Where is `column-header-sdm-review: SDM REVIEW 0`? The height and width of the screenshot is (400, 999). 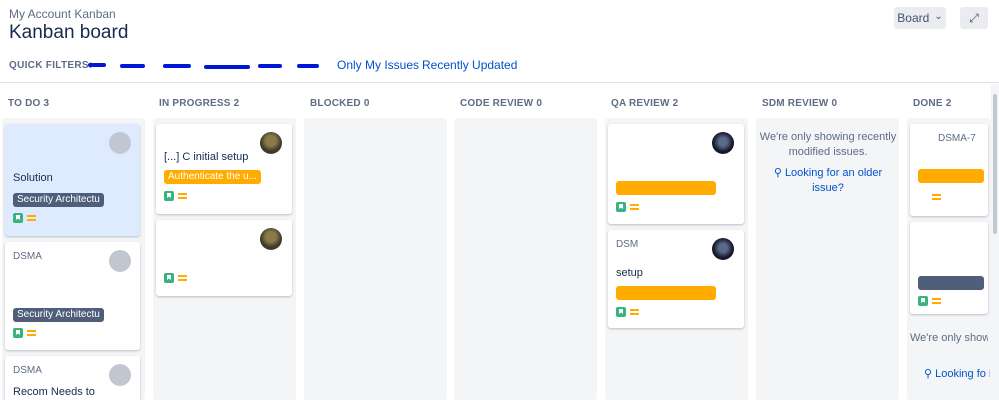
column-header-sdm-review: SDM REVIEW 0 is located at coordinates (800, 103).